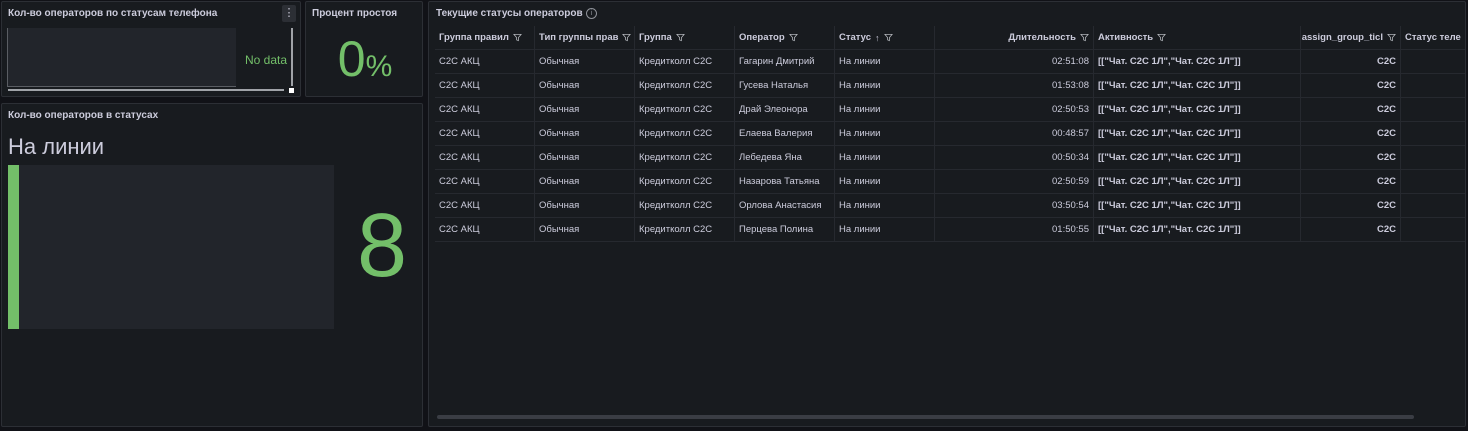 The height and width of the screenshot is (431, 1468). I want to click on table-cell: 01:50:55, so click(1014, 229).